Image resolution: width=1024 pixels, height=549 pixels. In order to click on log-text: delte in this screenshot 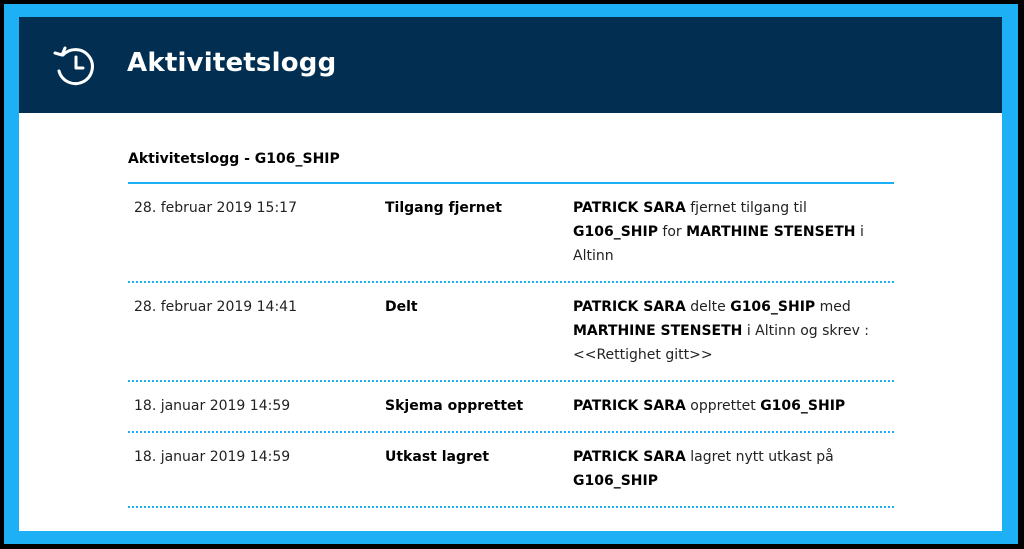, I will do `click(708, 307)`.